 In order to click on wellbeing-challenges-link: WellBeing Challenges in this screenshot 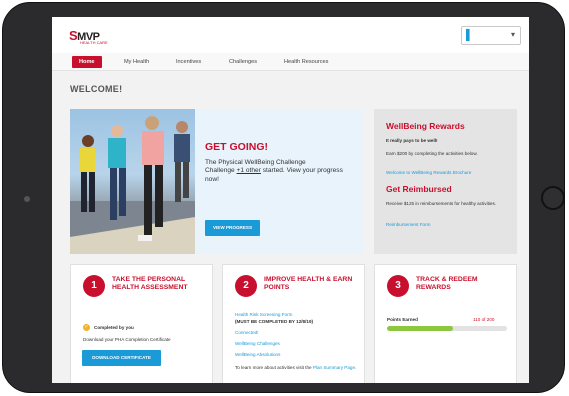, I will do `click(257, 344)`.